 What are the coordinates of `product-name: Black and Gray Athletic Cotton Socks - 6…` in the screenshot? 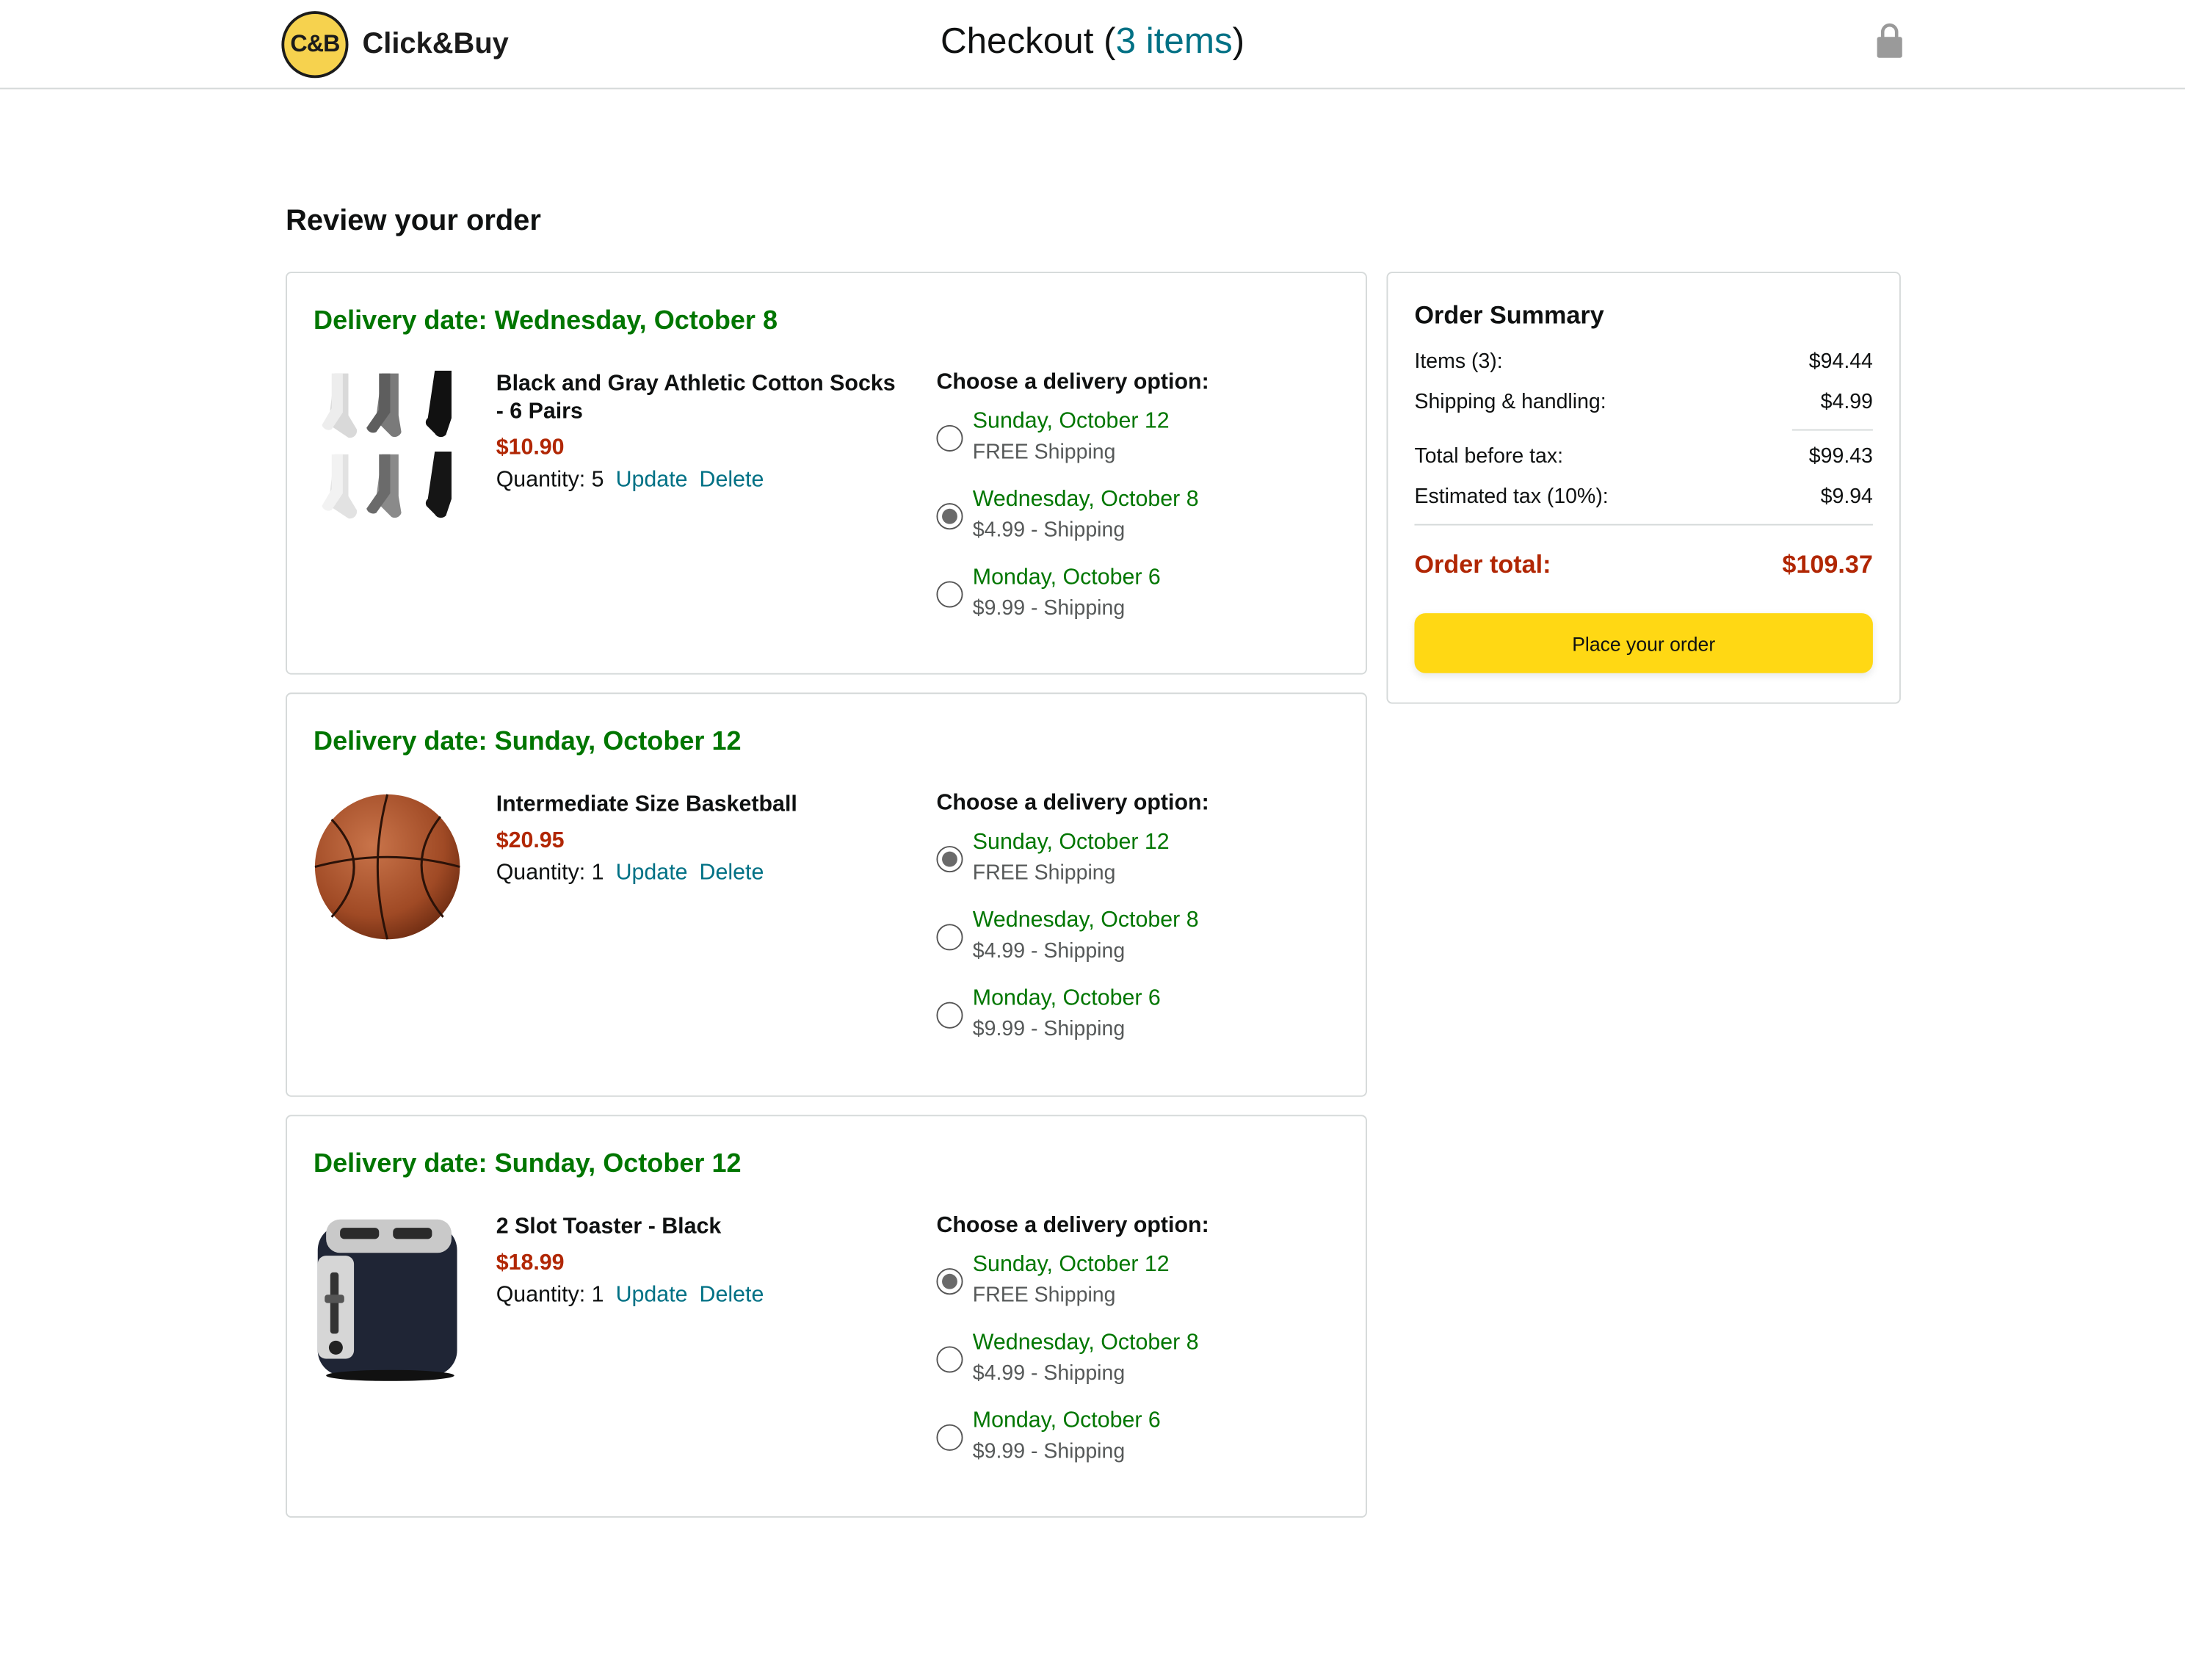 It's located at (696, 398).